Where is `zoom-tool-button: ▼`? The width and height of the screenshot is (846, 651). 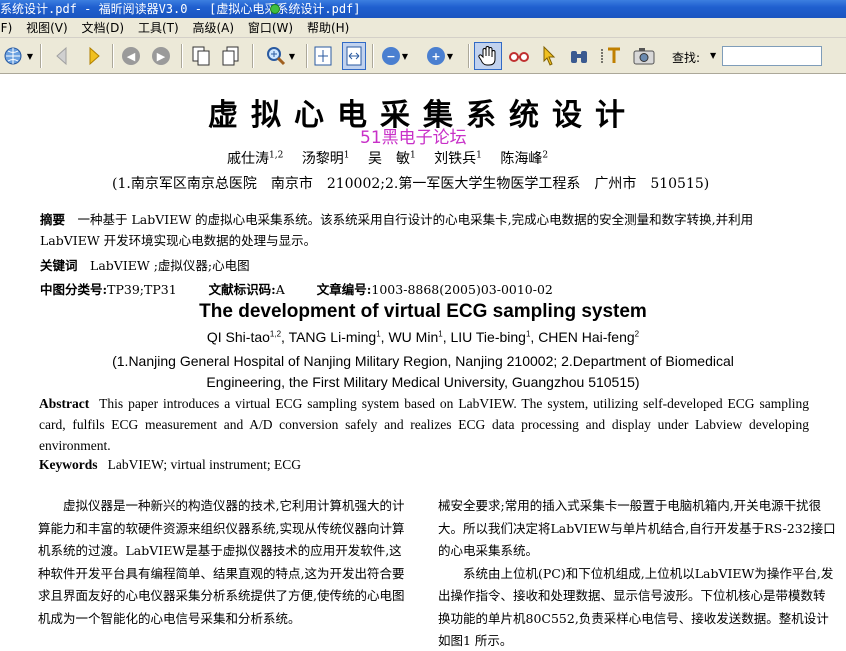 zoom-tool-button: ▼ is located at coordinates (280, 56).